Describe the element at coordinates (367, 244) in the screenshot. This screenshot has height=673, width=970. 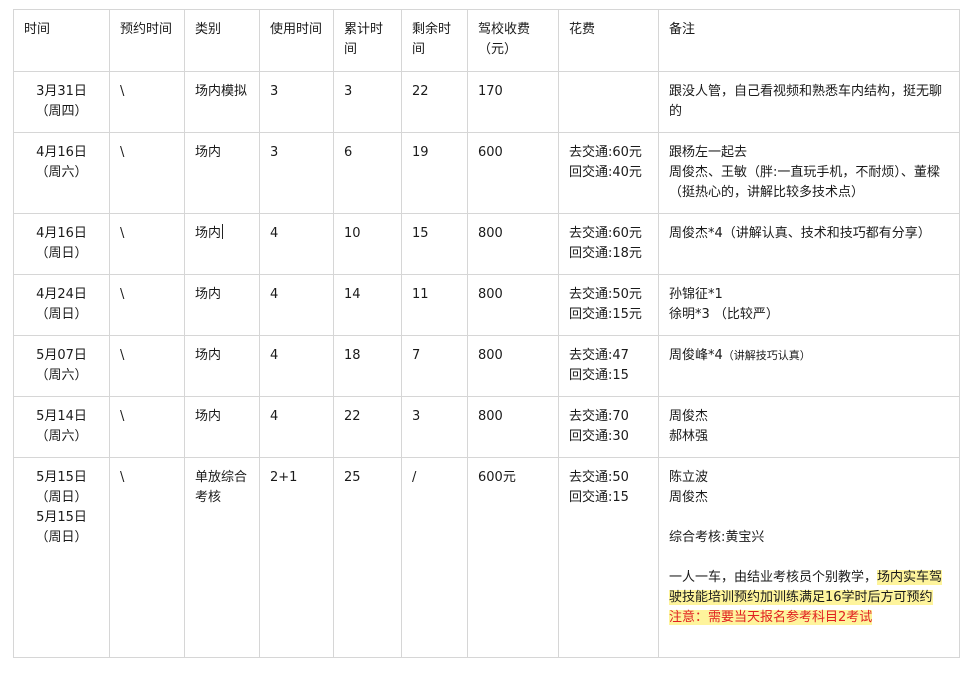
I see `total-time-cell: 10` at that location.